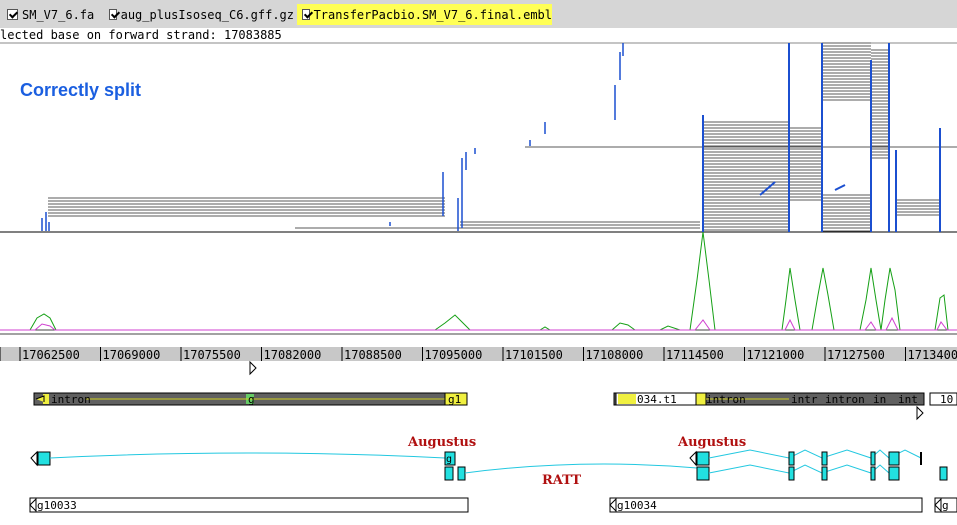  I want to click on ruler-tick-label: 17134000, so click(932, 355).